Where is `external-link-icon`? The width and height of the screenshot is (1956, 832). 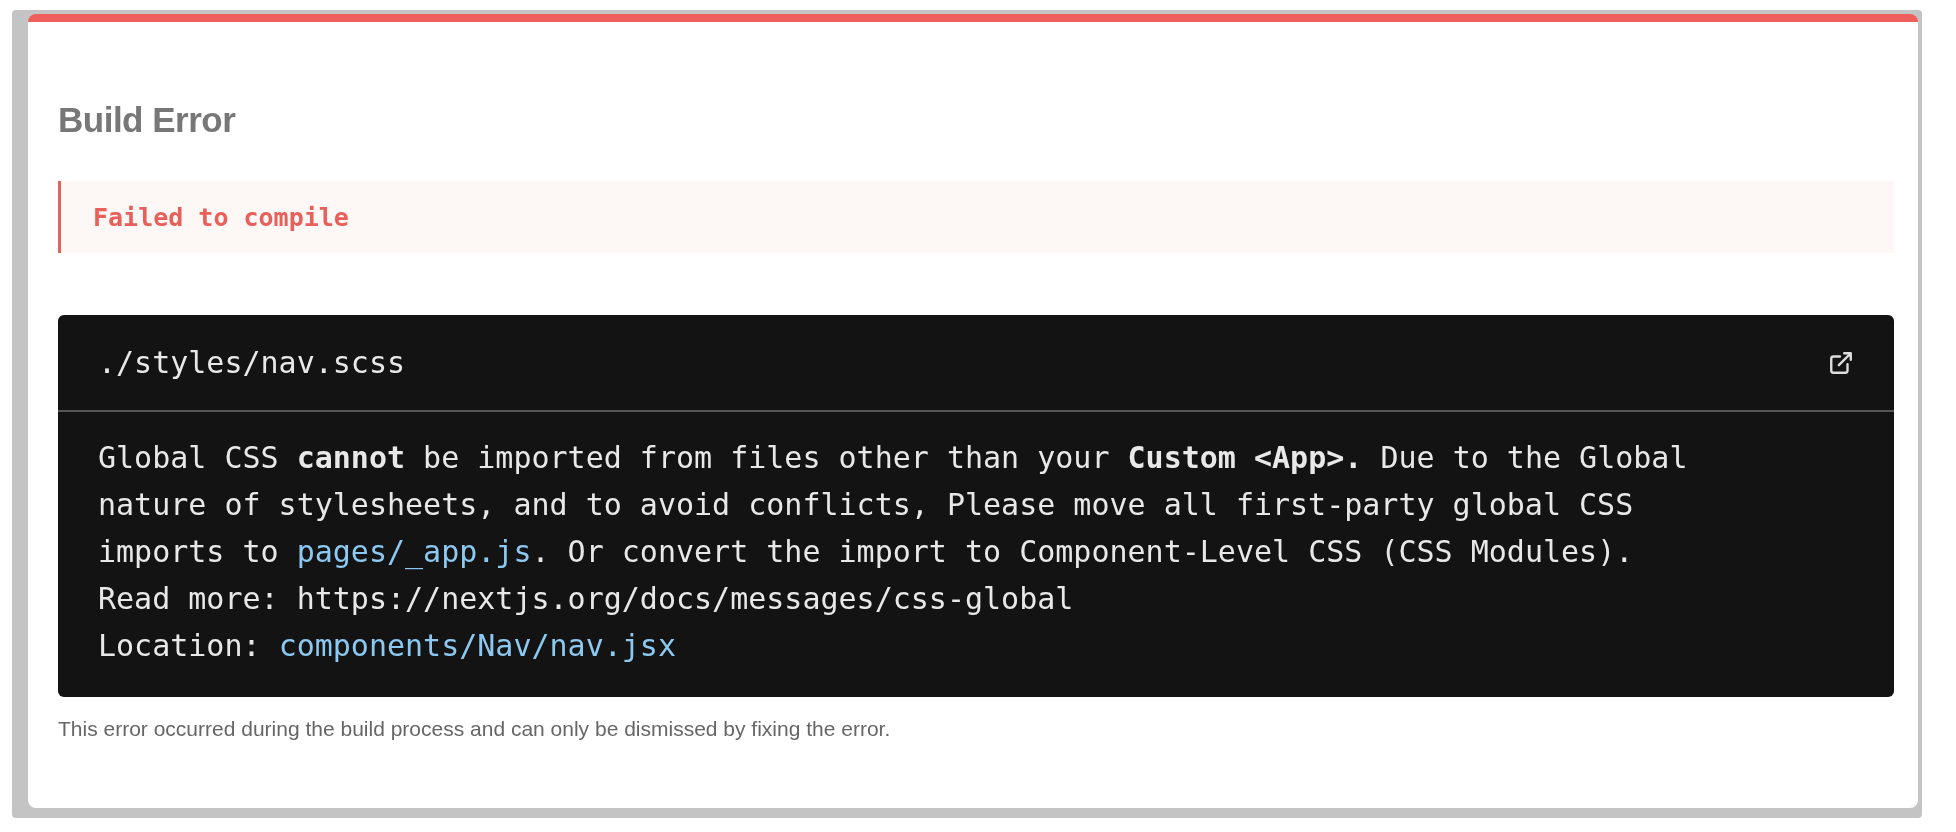
external-link-icon is located at coordinates (1841, 362).